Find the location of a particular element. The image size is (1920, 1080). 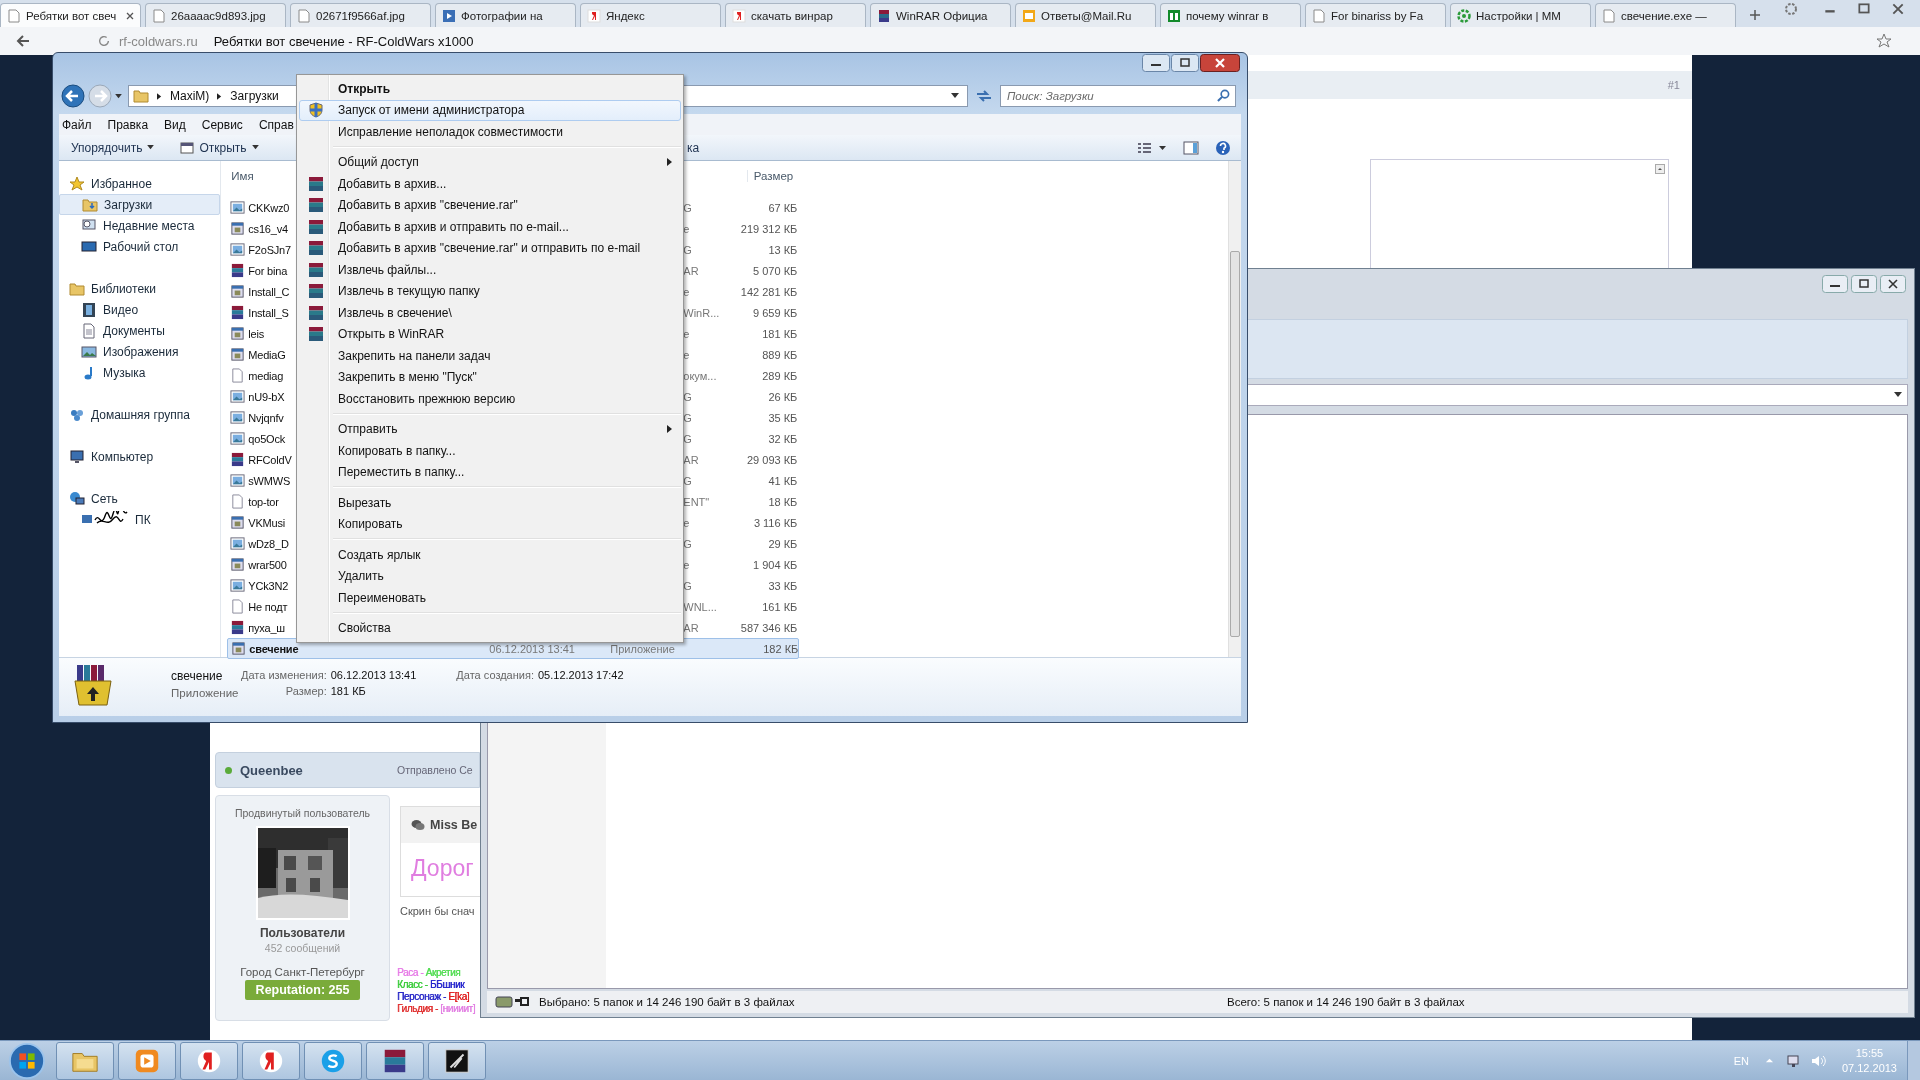

menu-item: Восстановить прежнюю версию is located at coordinates (490, 399).